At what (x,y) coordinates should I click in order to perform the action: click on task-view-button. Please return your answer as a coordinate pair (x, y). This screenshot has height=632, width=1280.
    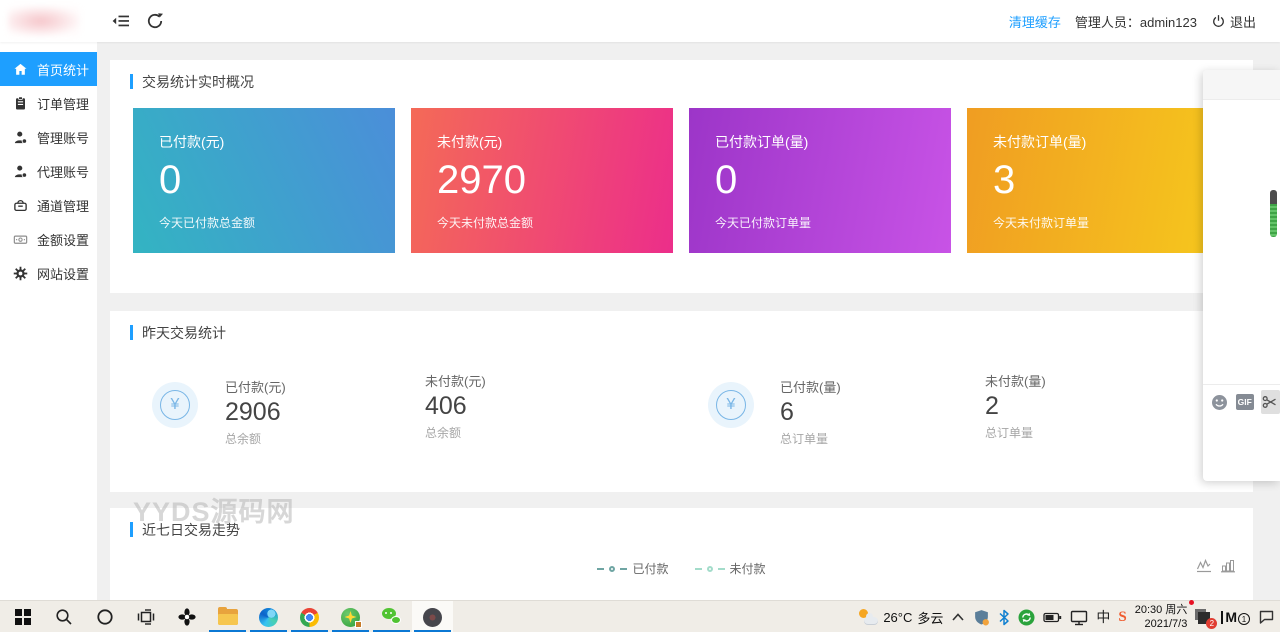
    Looking at the image, I should click on (145, 616).